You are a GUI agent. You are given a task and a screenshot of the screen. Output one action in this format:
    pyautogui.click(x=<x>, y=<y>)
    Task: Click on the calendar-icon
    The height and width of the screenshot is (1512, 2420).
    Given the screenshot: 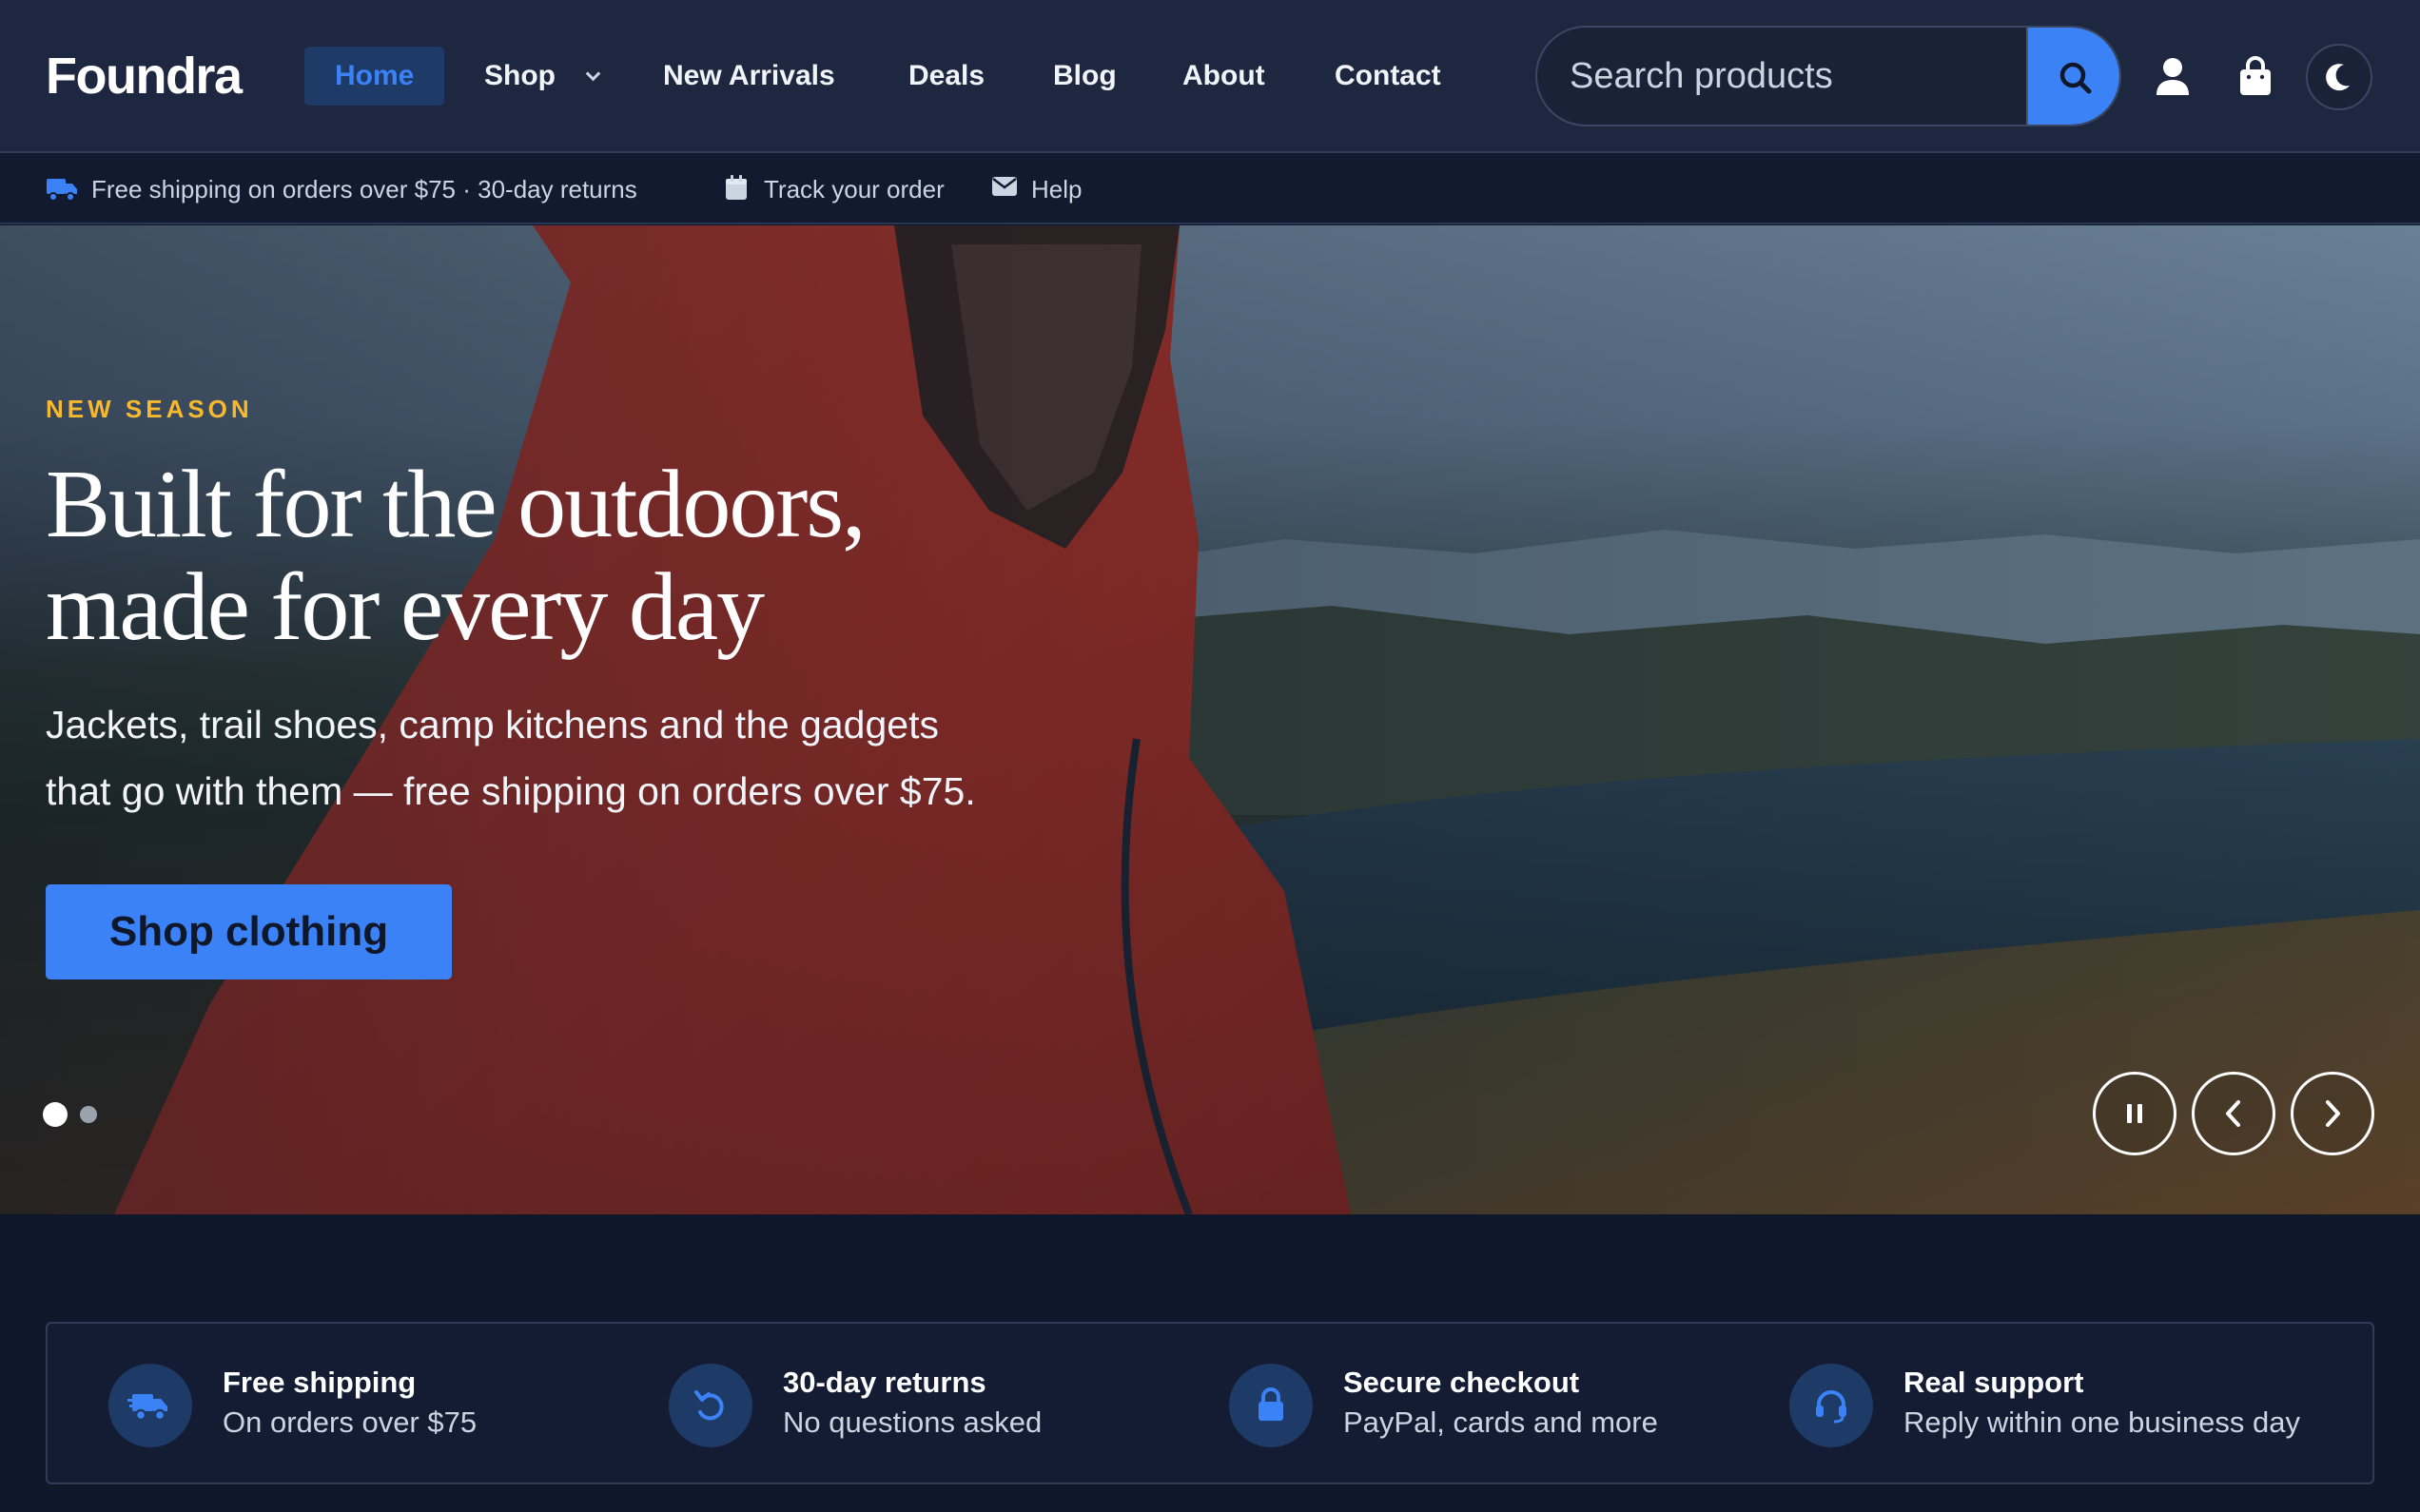 What is the action you would take?
    pyautogui.click(x=736, y=188)
    